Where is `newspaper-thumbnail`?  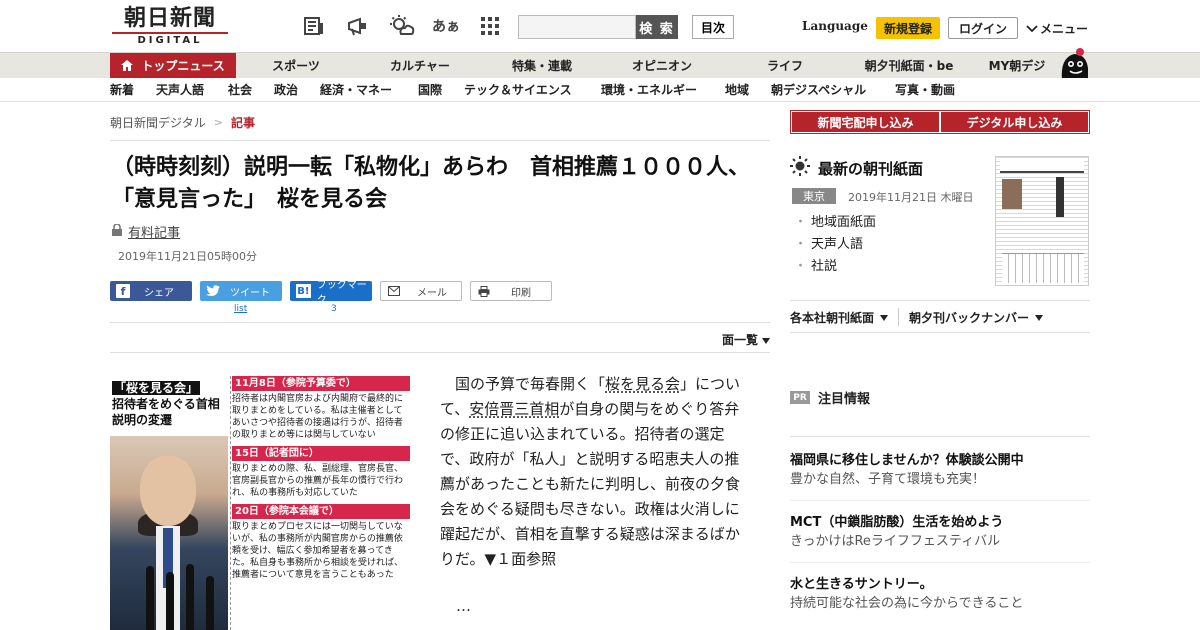 newspaper-thumbnail is located at coordinates (1042, 221).